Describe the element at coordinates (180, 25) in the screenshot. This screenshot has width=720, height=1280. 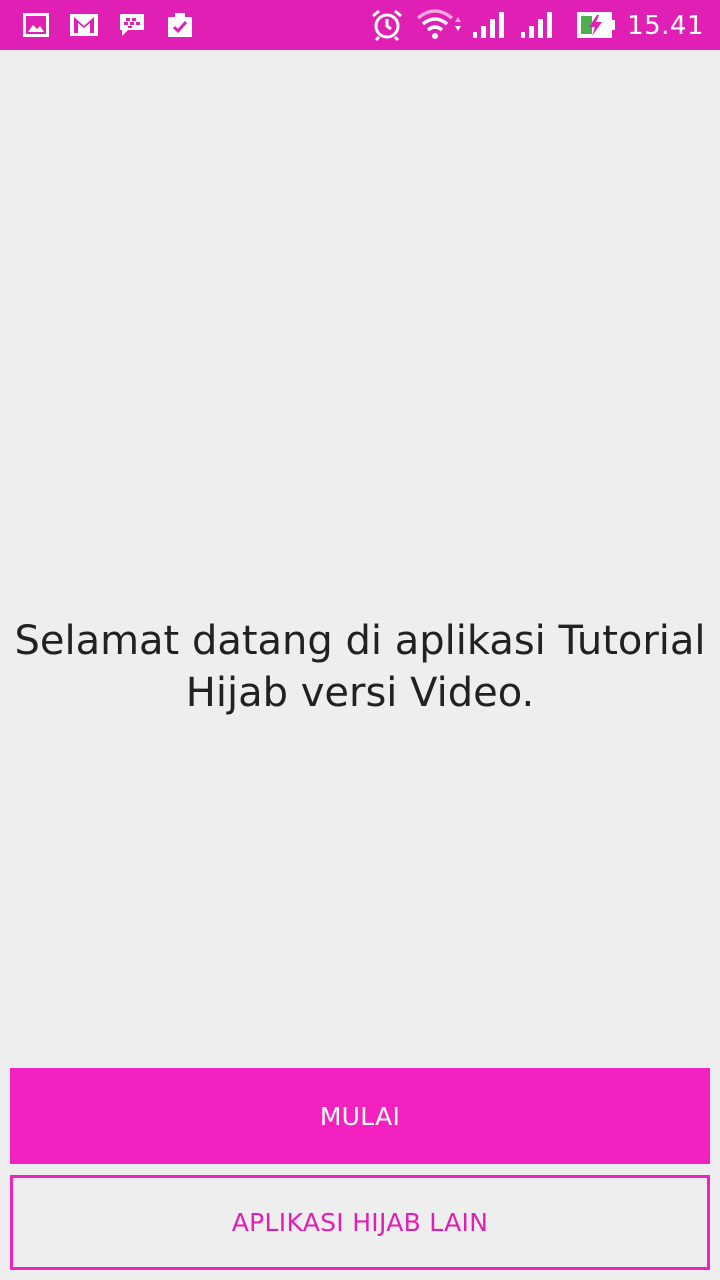
I see `clipboard-check-icon` at that location.